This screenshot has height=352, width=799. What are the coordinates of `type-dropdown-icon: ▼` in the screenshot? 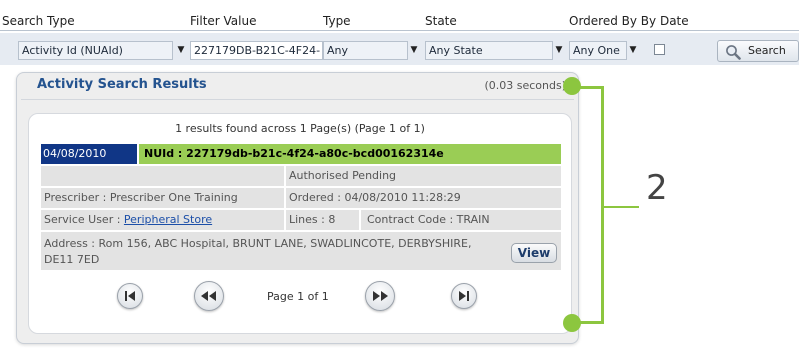 It's located at (414, 50).